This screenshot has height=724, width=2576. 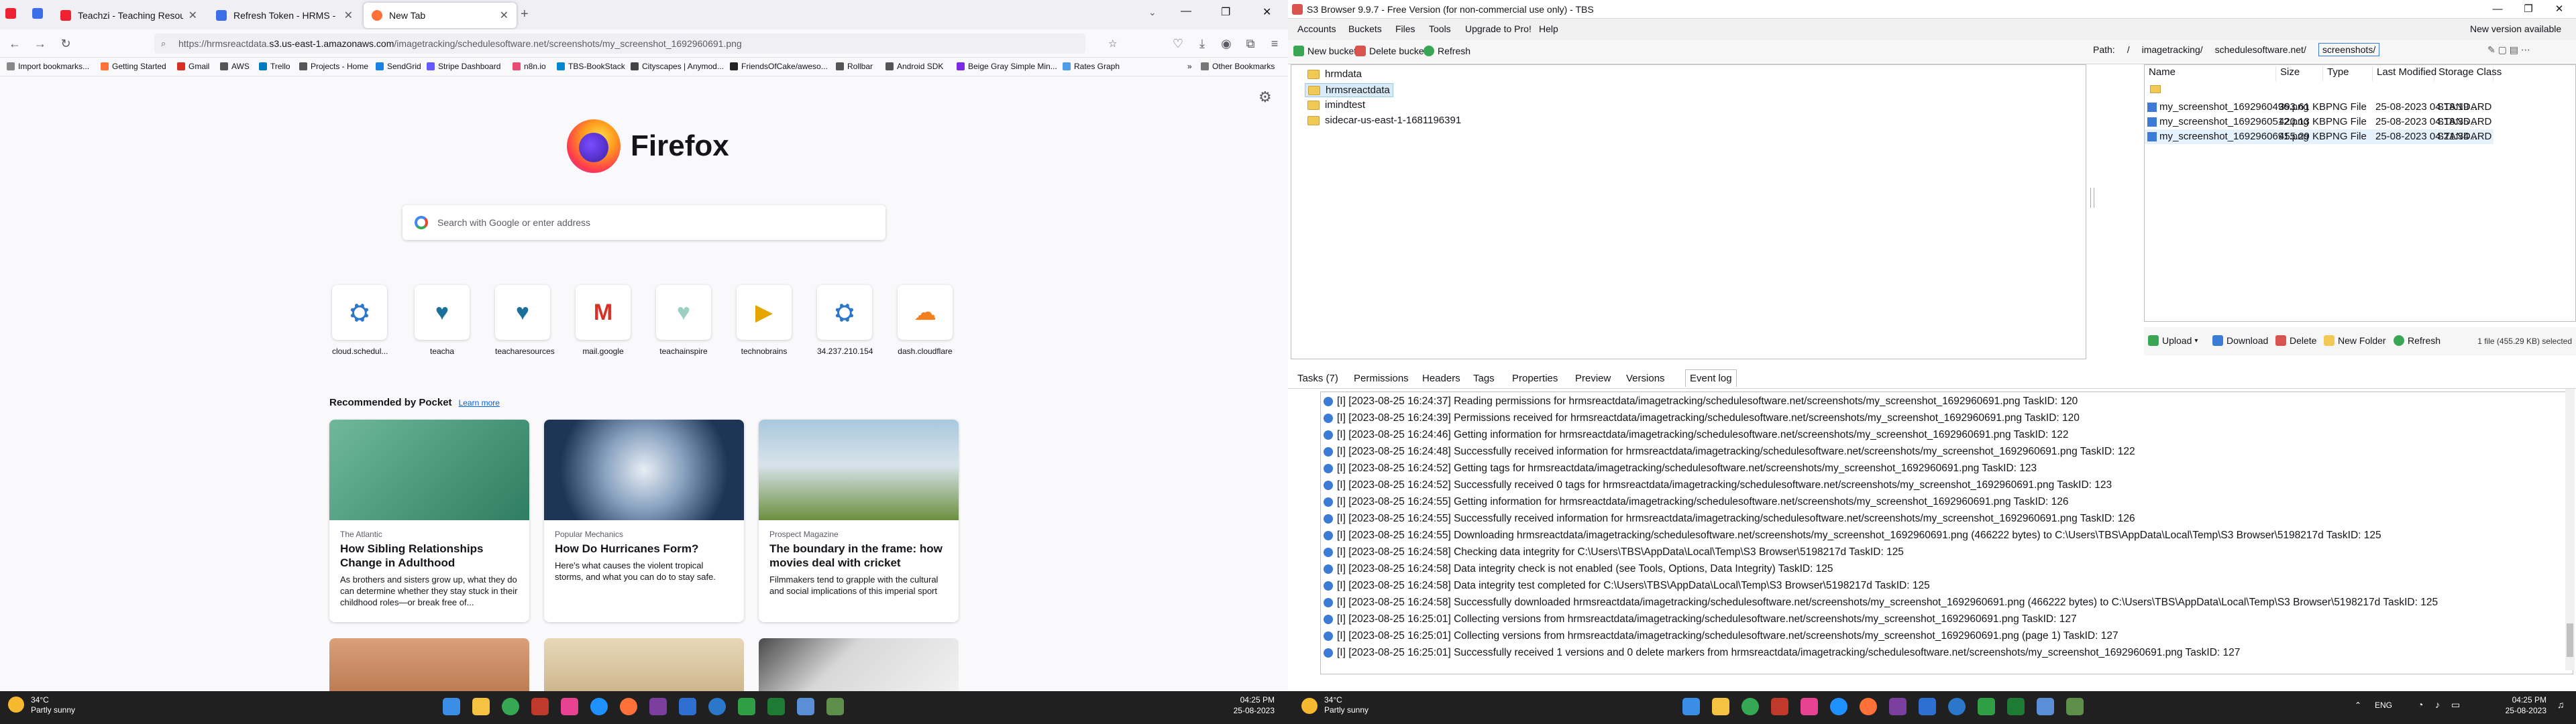 What do you see at coordinates (1535, 378) in the screenshot?
I see `tab-properties: Properties` at bounding box center [1535, 378].